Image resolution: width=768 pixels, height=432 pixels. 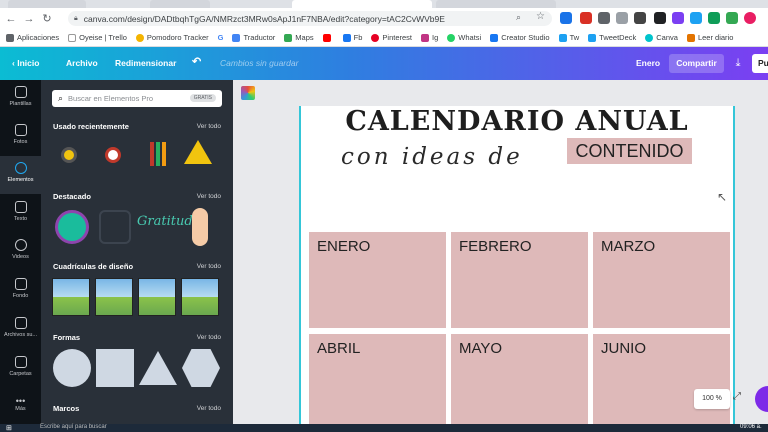 I want to click on bookmark-pomodoro: Pomodoro Tracker, so click(x=172, y=37).